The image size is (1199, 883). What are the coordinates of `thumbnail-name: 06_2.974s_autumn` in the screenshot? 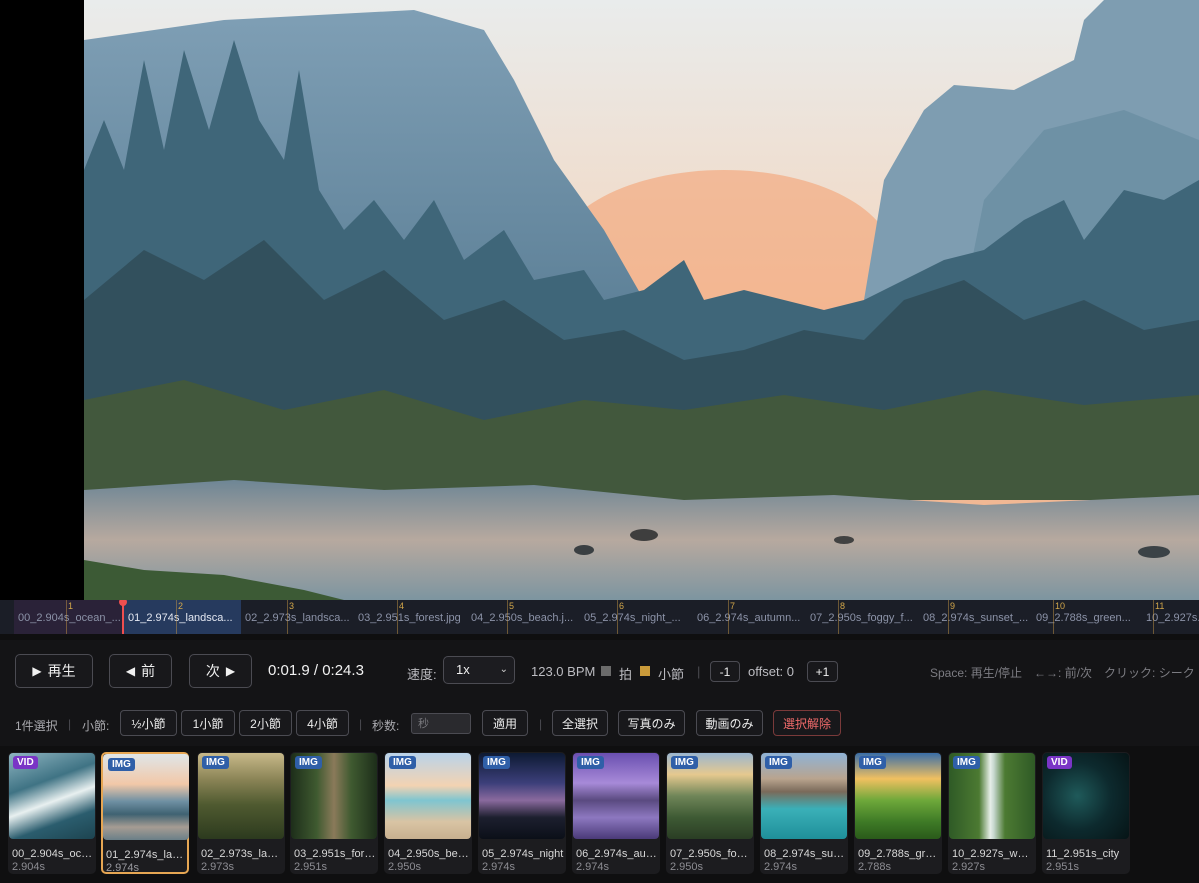 It's located at (617, 854).